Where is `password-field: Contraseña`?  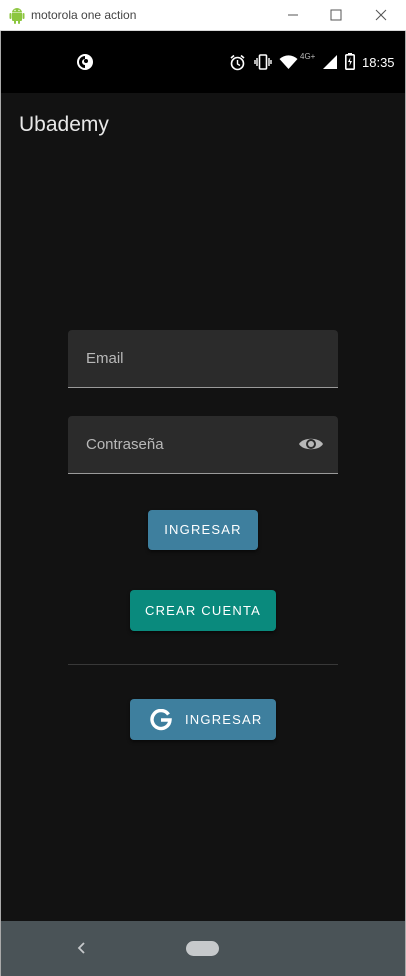
password-field: Contraseña is located at coordinates (203, 445).